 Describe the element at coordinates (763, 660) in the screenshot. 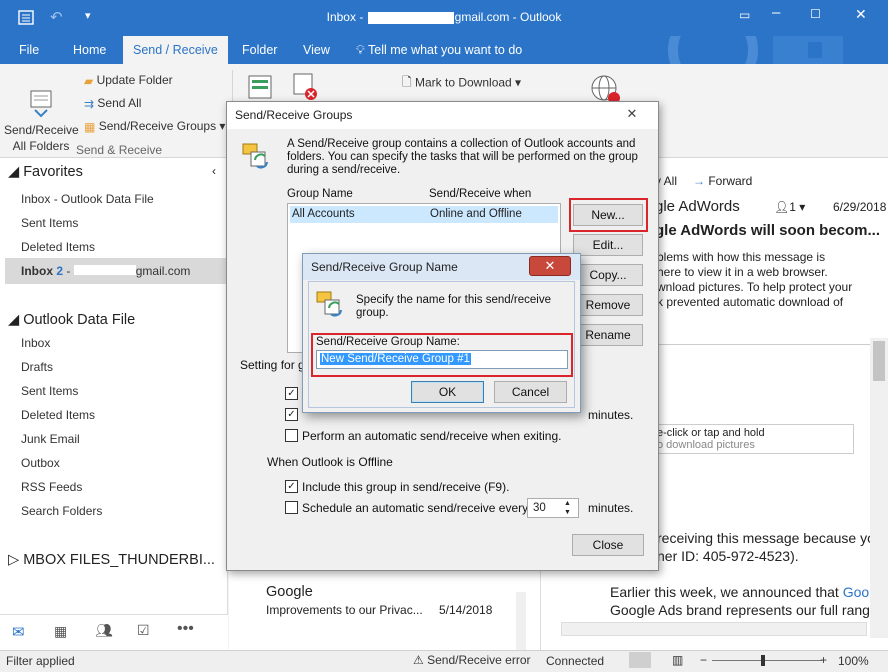

I see `zoom-slider-thumb` at that location.